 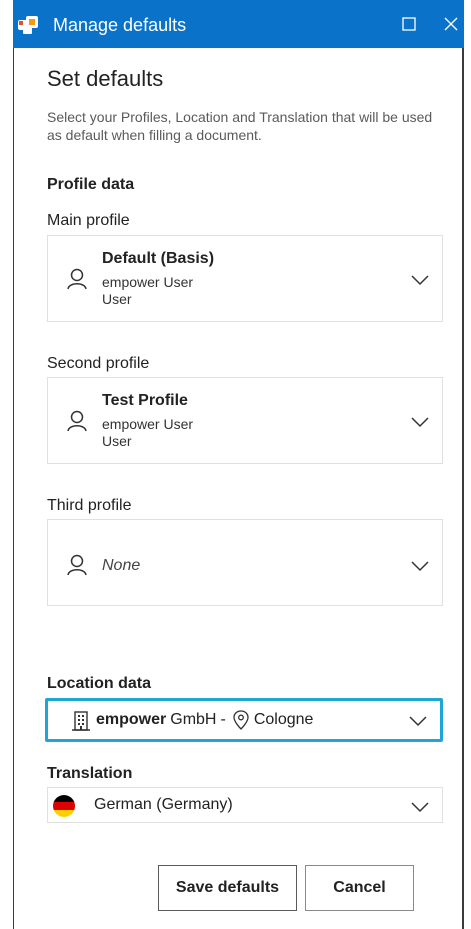 What do you see at coordinates (81, 721) in the screenshot?
I see `building-icon` at bounding box center [81, 721].